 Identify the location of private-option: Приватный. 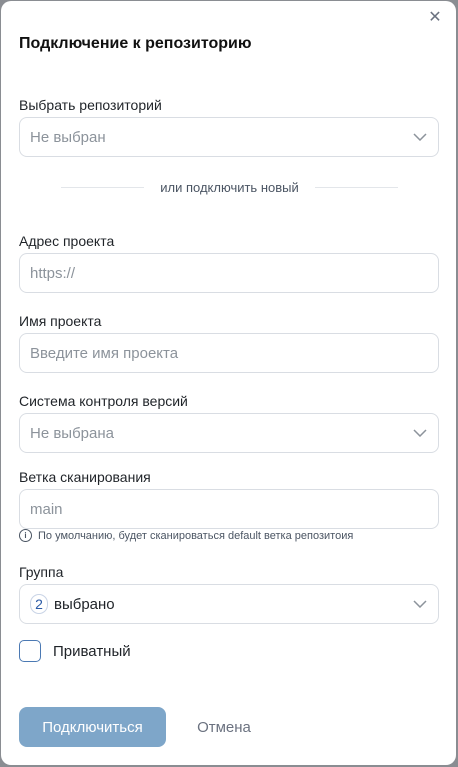
(75, 651).